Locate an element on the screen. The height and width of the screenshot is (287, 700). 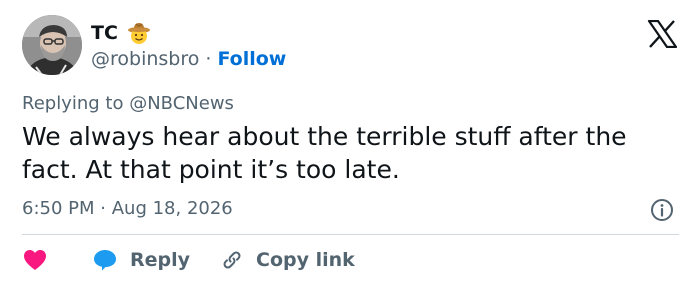
author-handle-row: @robinsbro · Follow is located at coordinates (188, 59).